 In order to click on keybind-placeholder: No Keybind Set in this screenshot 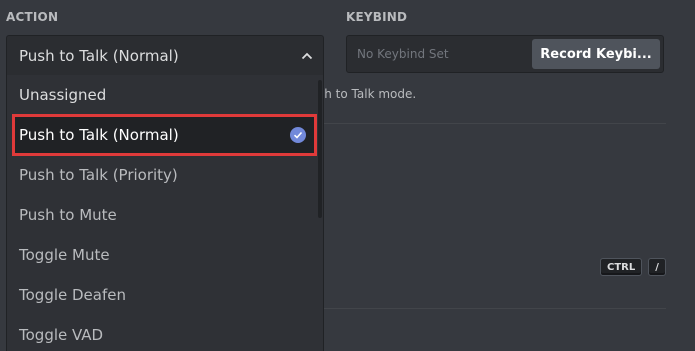, I will do `click(403, 54)`.